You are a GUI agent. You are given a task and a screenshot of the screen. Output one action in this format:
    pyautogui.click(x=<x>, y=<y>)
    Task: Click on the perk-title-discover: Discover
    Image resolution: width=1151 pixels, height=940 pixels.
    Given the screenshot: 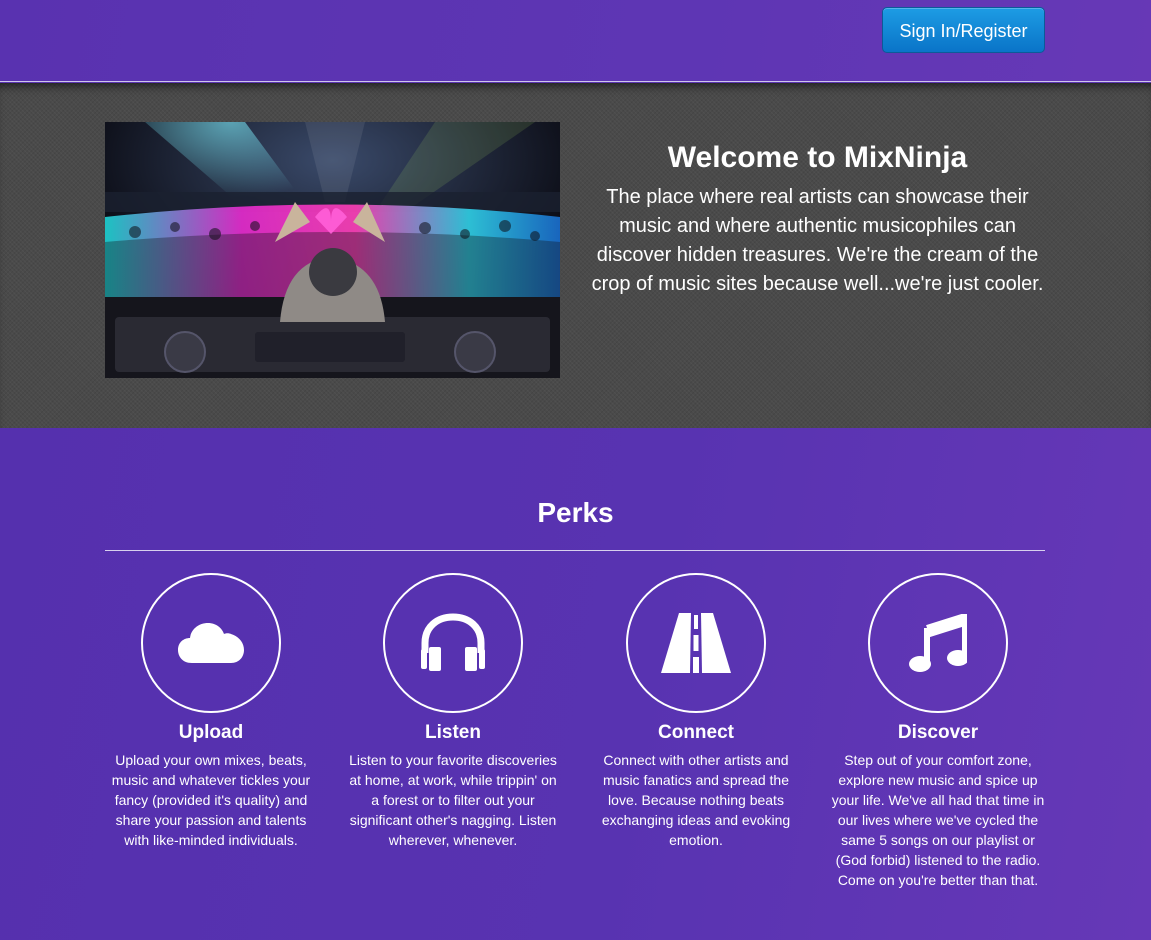 What is the action you would take?
    pyautogui.click(x=938, y=732)
    